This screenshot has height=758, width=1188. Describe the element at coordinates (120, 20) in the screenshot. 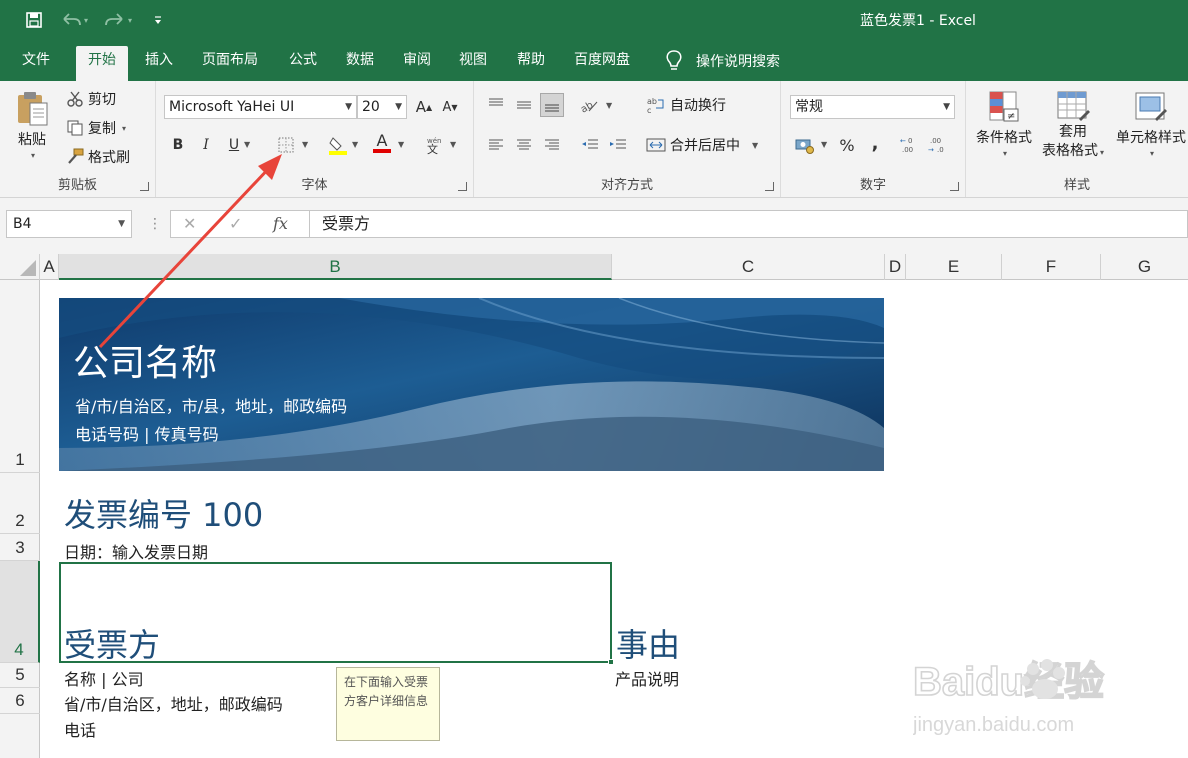

I see `redo-icon: ▾` at that location.